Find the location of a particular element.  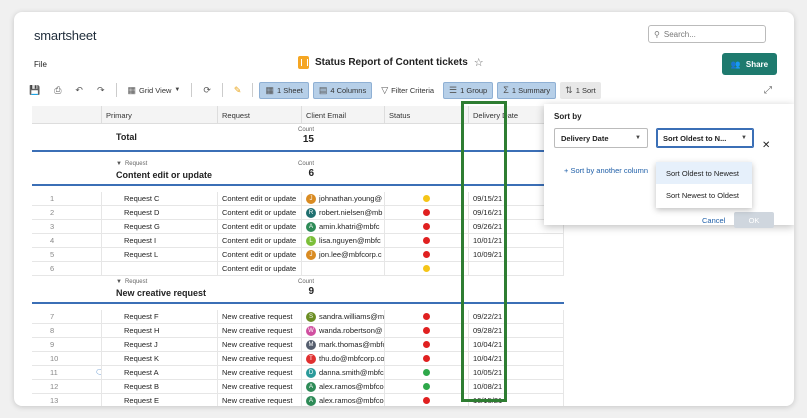

cell-primary: Request C is located at coordinates (160, 198).